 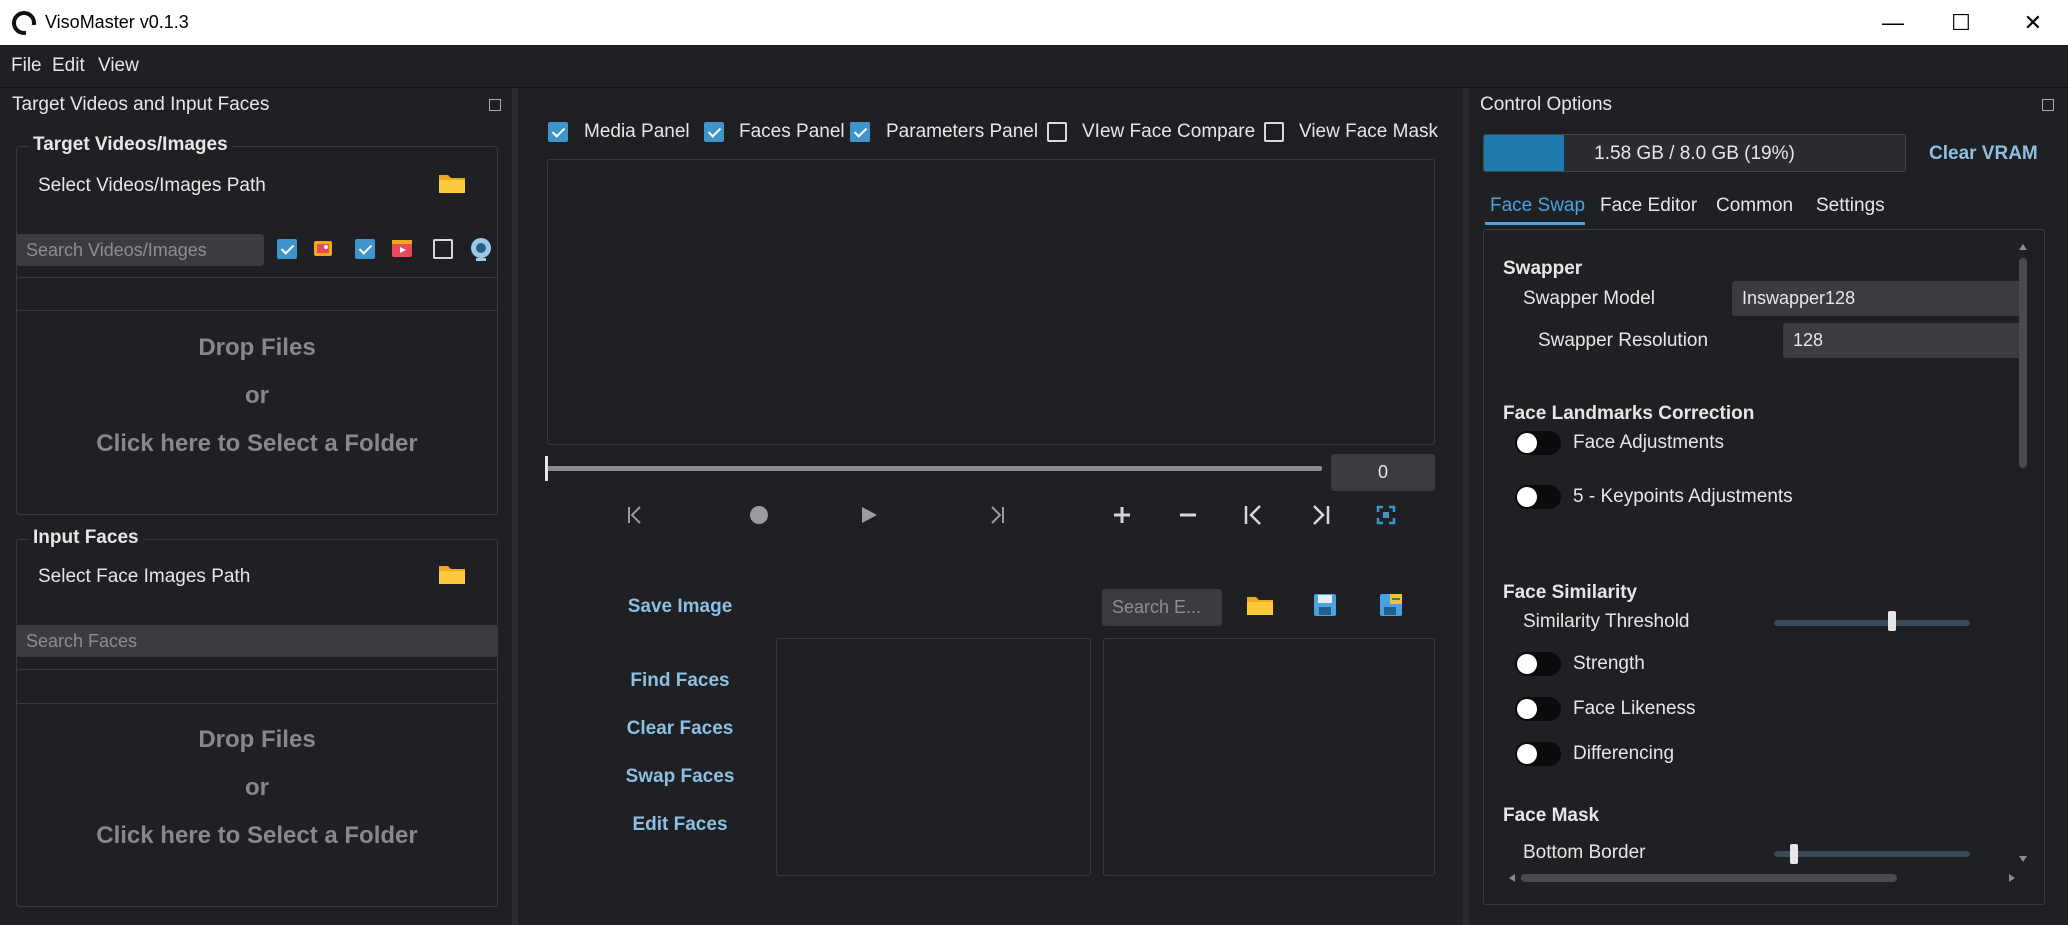 What do you see at coordinates (1320, 515) in the screenshot?
I see `next-marker-icon` at bounding box center [1320, 515].